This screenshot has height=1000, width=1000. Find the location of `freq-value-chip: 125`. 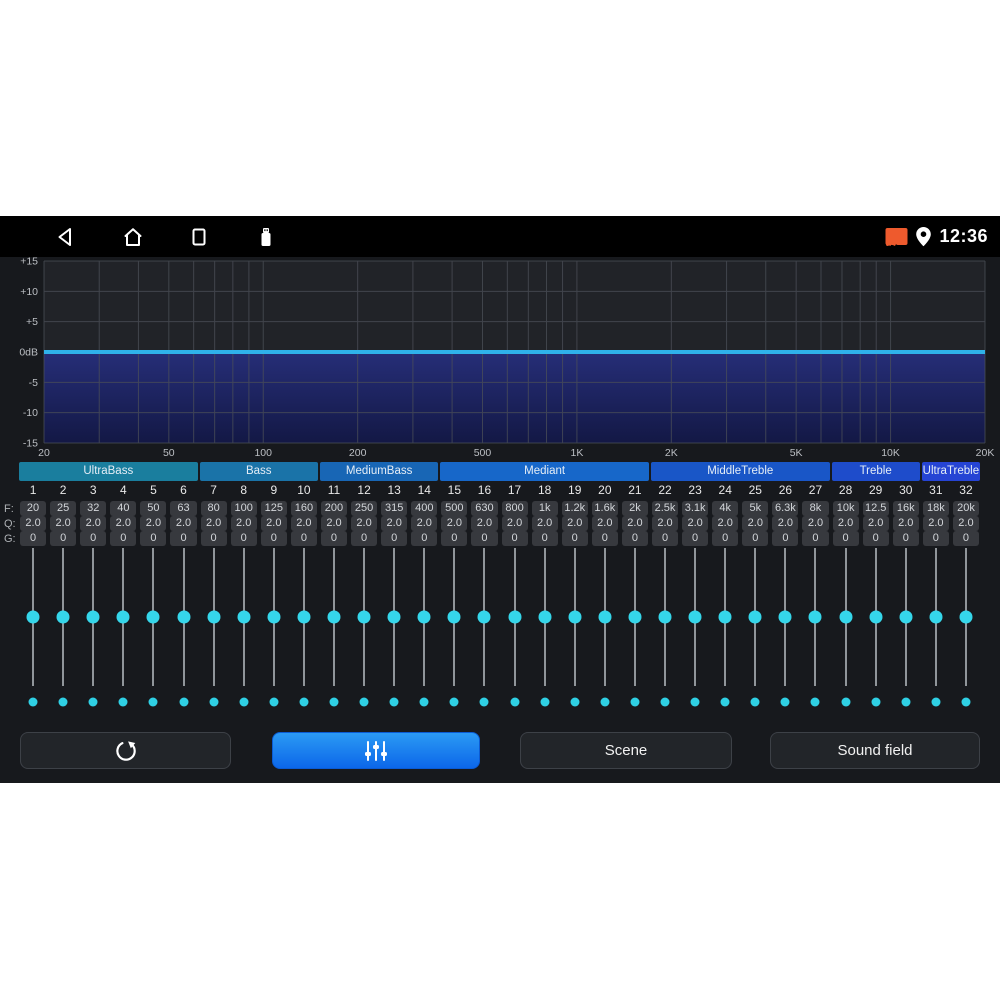

freq-value-chip: 125 is located at coordinates (273, 508).